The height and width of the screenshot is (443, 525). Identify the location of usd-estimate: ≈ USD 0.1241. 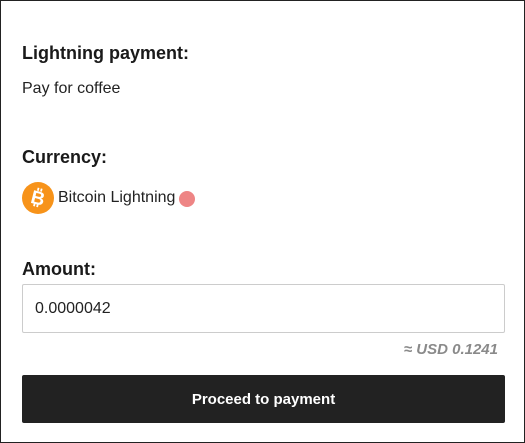
(450, 349).